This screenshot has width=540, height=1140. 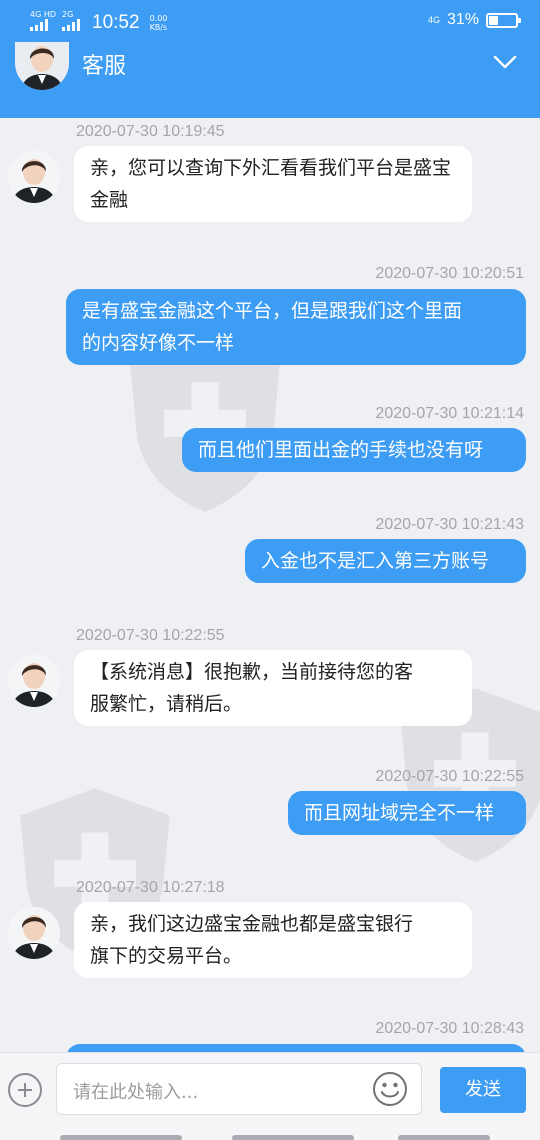 What do you see at coordinates (158, 343) in the screenshot?
I see `message-text-line: 的内容好像不一样` at bounding box center [158, 343].